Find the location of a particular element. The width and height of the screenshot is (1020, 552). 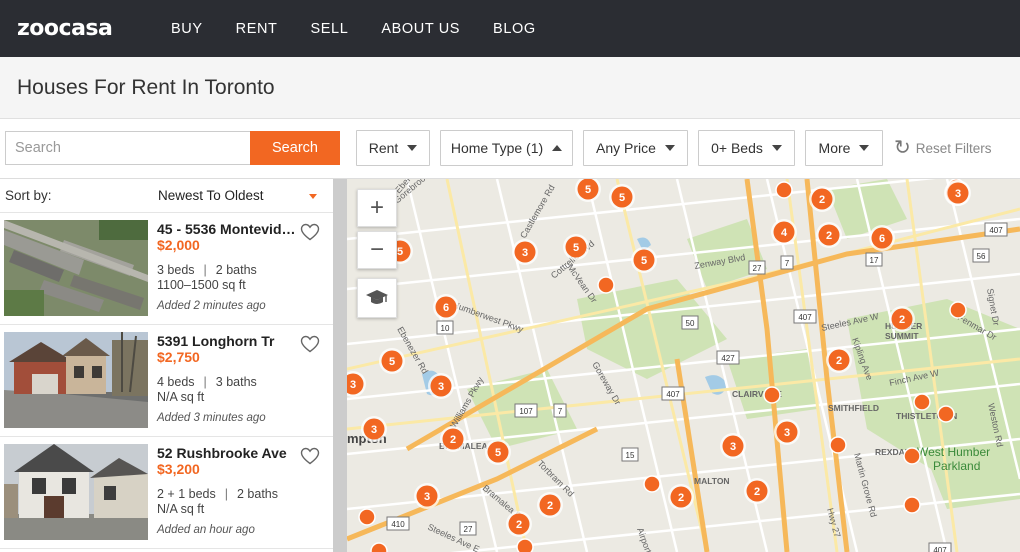

price-filter-dropdown: Any Price is located at coordinates (635, 148).